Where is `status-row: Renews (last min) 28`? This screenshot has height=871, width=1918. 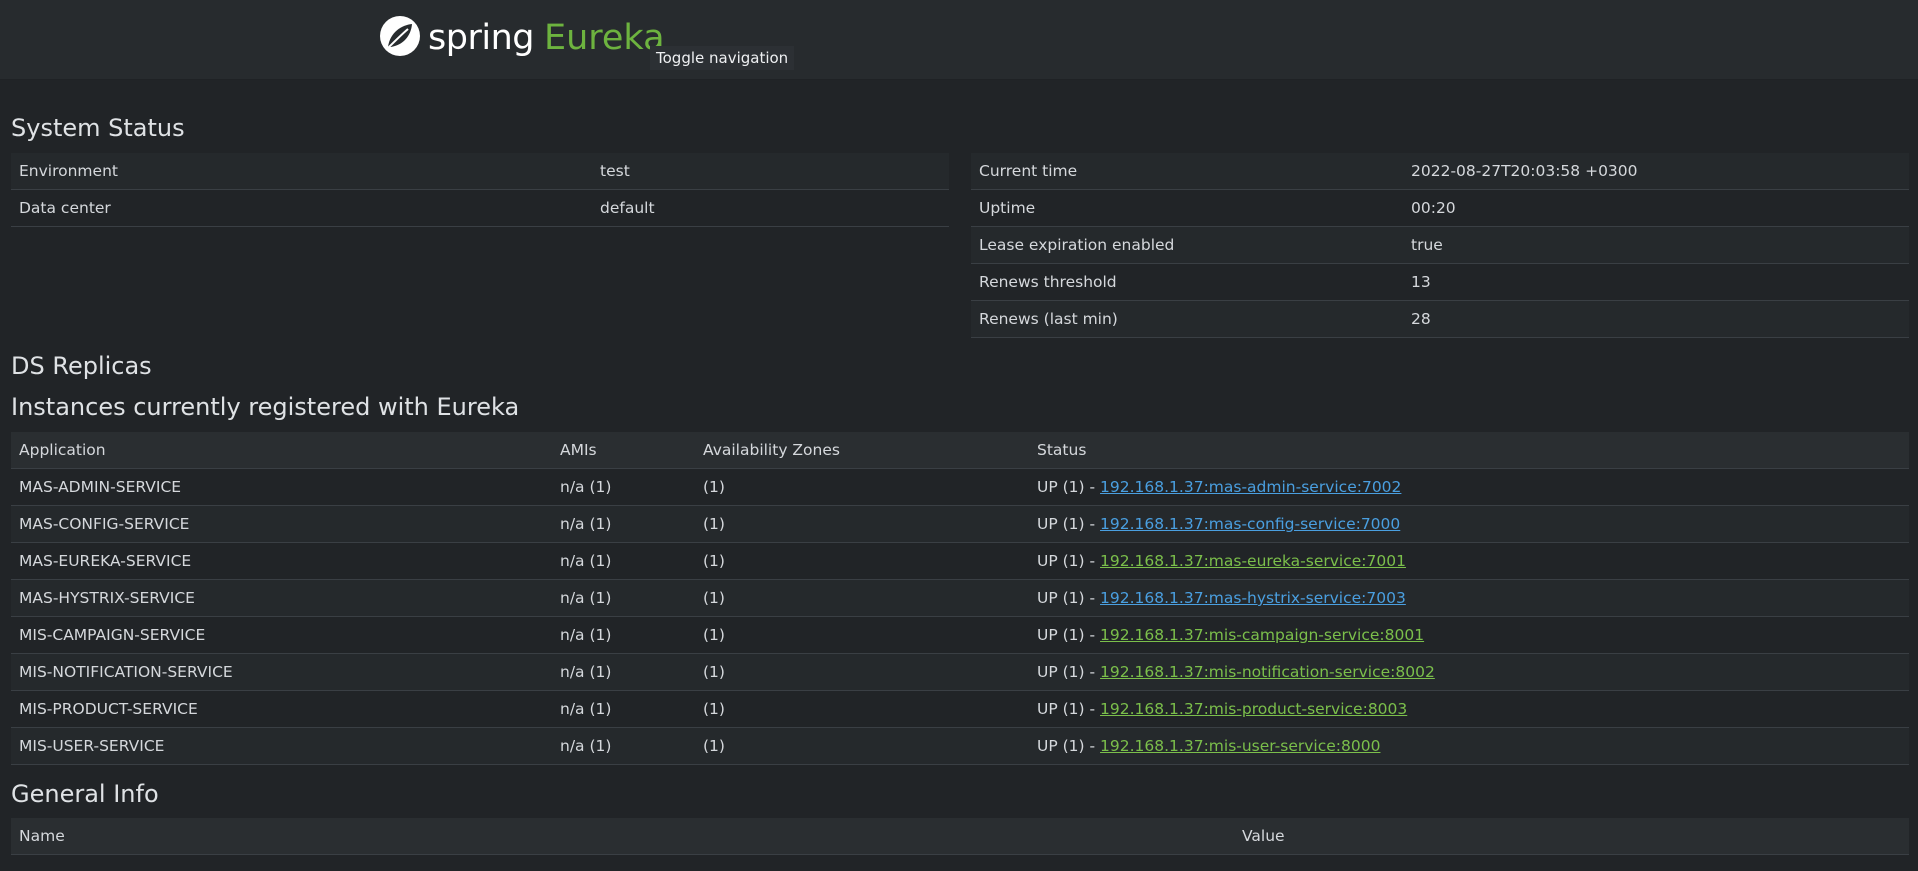
status-row: Renews (last min) 28 is located at coordinates (1440, 319).